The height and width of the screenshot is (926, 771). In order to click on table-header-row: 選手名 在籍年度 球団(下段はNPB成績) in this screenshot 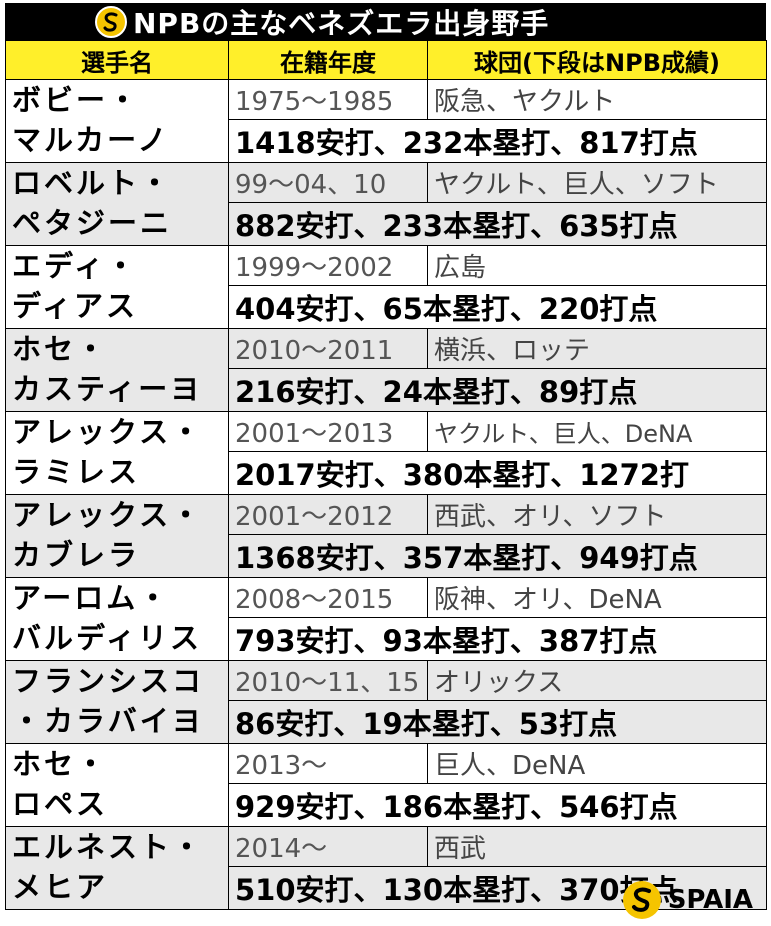, I will do `click(386, 60)`.